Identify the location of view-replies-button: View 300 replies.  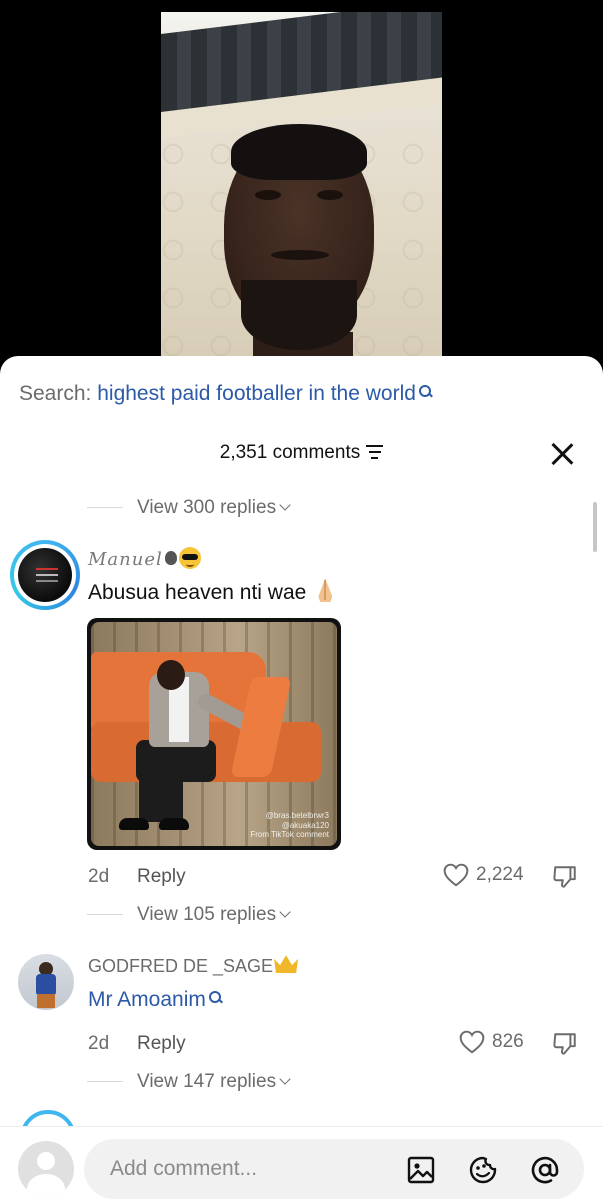
(189, 508).